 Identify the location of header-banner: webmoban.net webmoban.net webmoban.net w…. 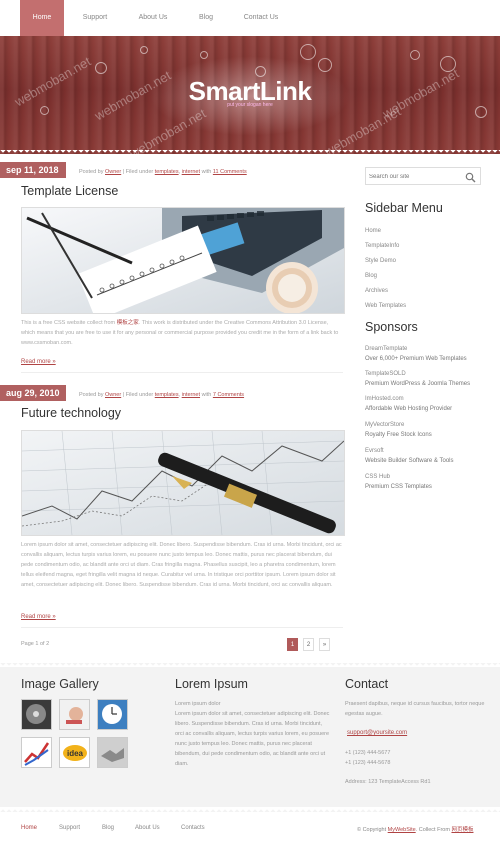
(250, 95).